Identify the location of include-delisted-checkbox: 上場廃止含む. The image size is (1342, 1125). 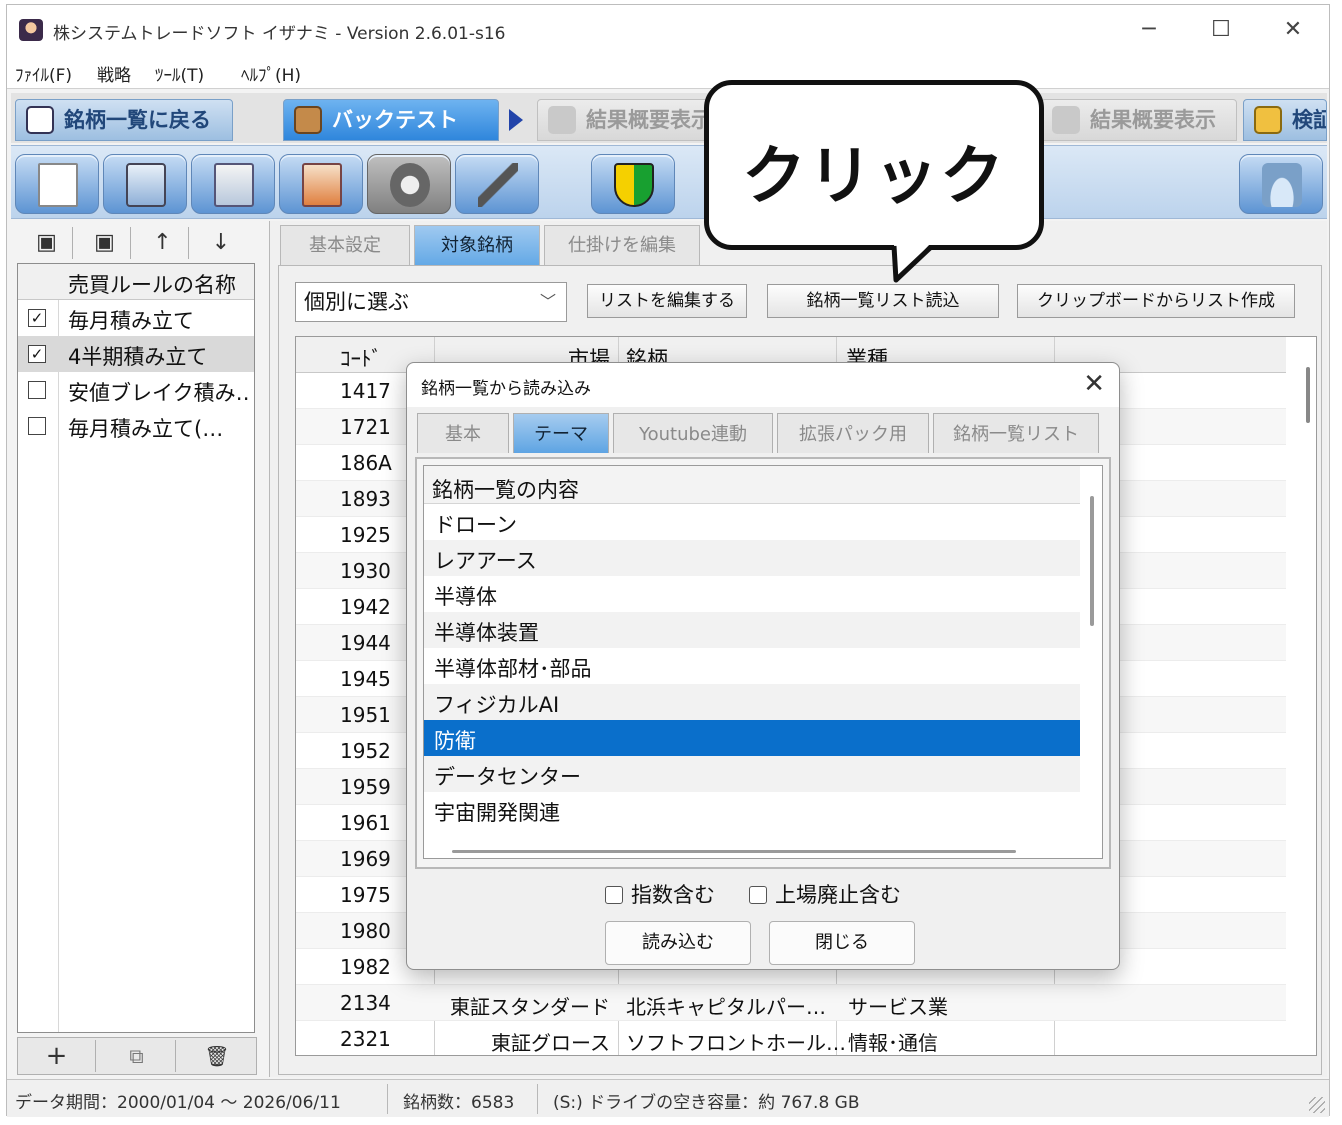
(825, 894).